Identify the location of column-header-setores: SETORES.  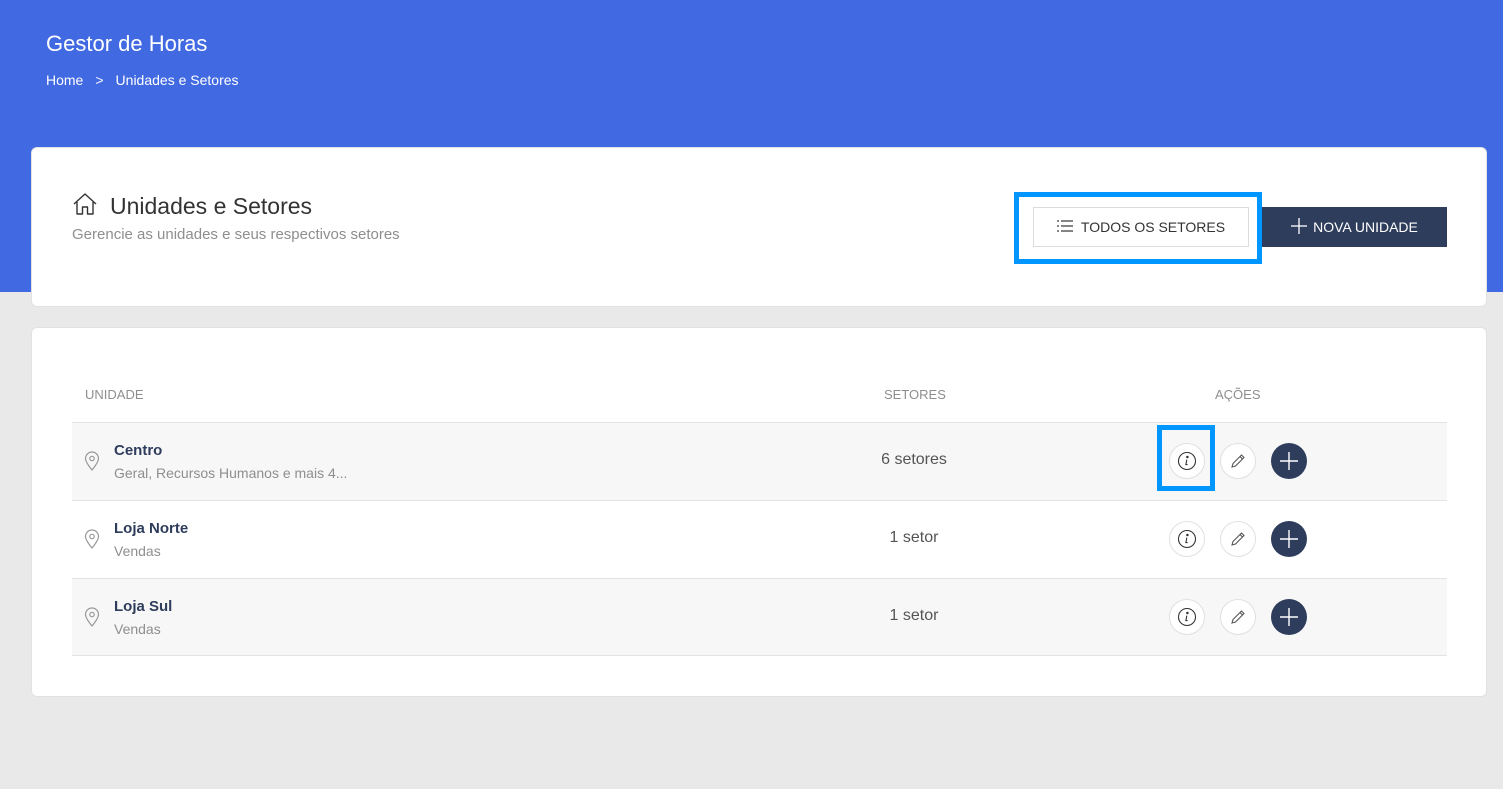
(915, 394).